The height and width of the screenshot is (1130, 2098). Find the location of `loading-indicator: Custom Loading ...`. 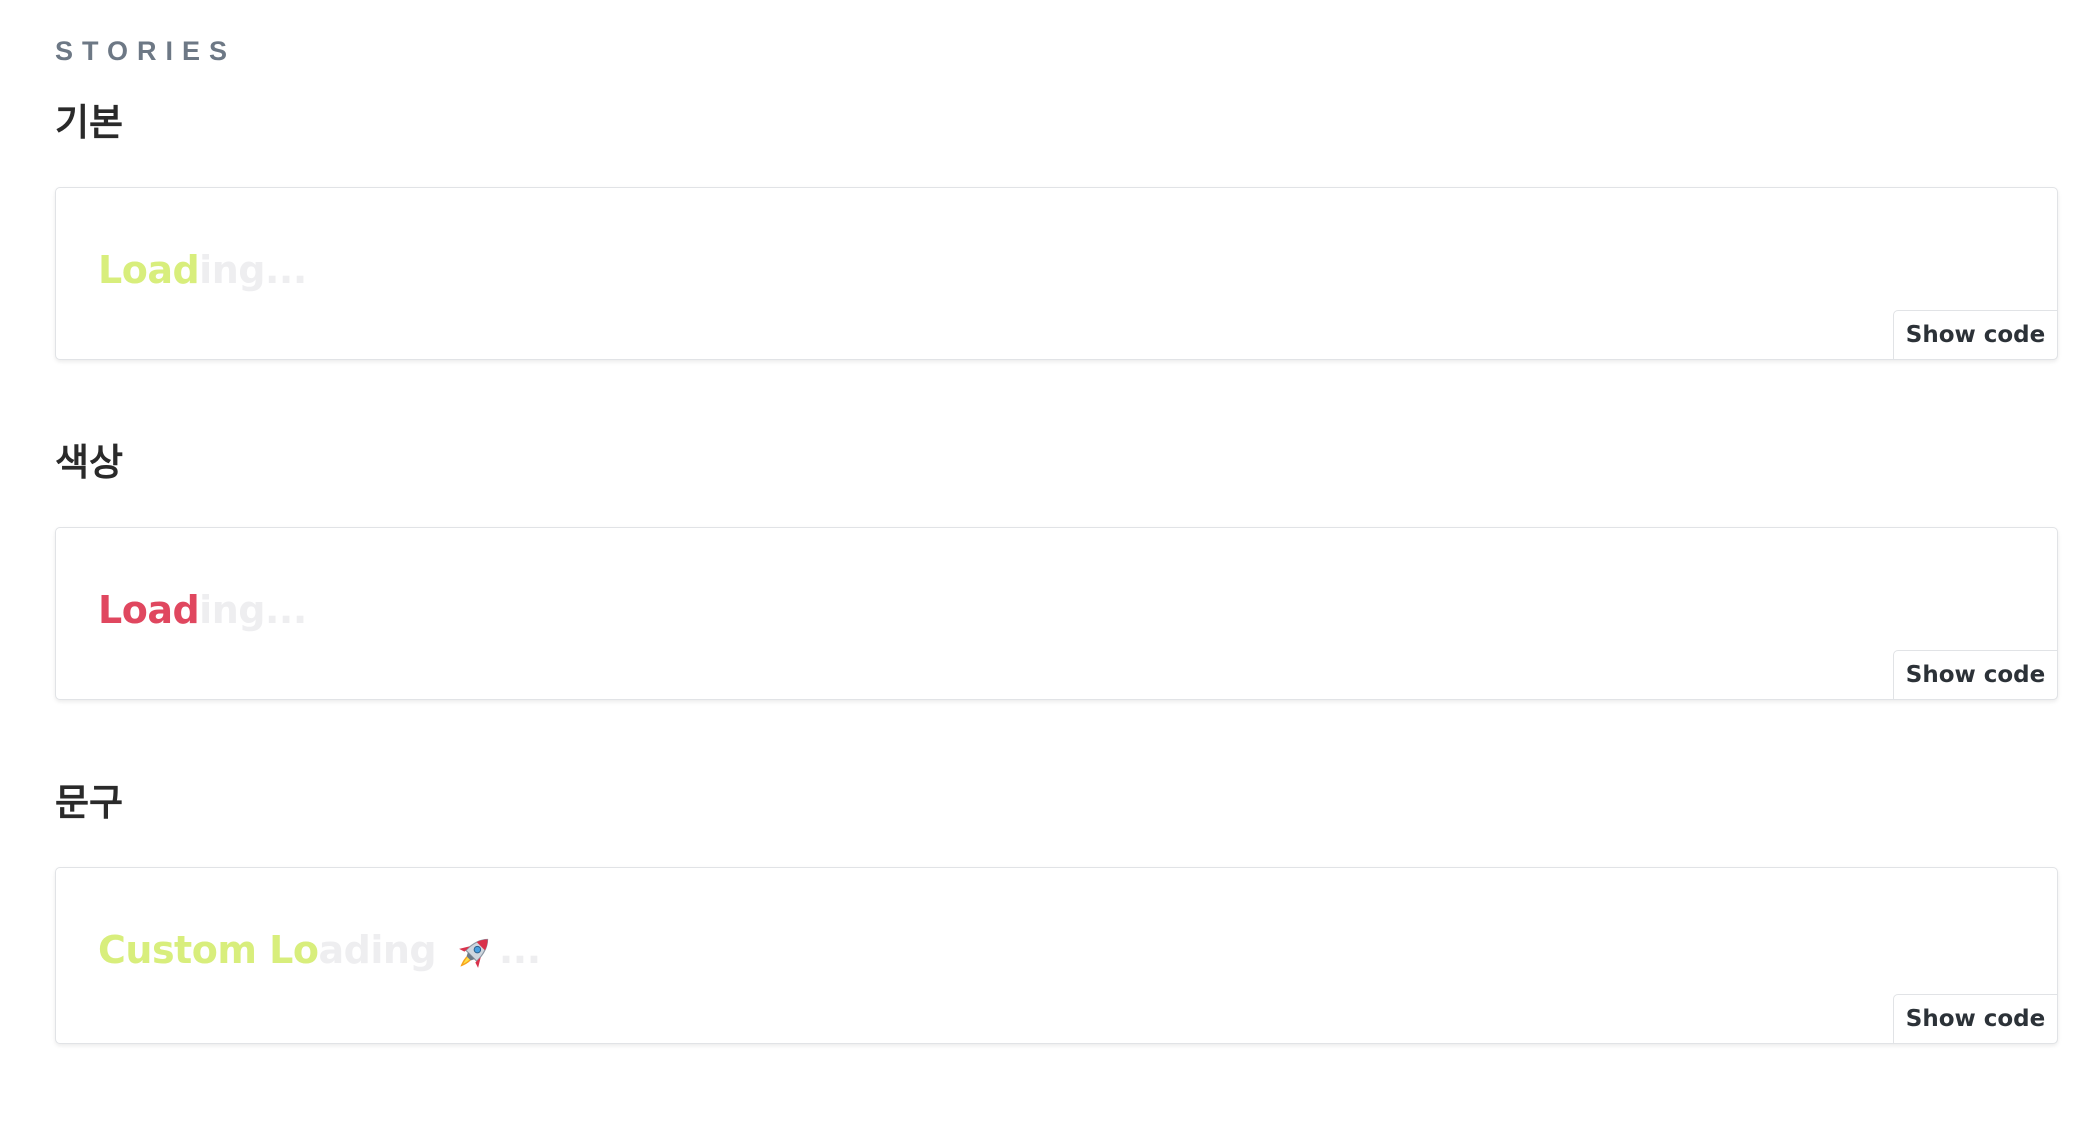

loading-indicator: Custom Loading ... is located at coordinates (319, 952).